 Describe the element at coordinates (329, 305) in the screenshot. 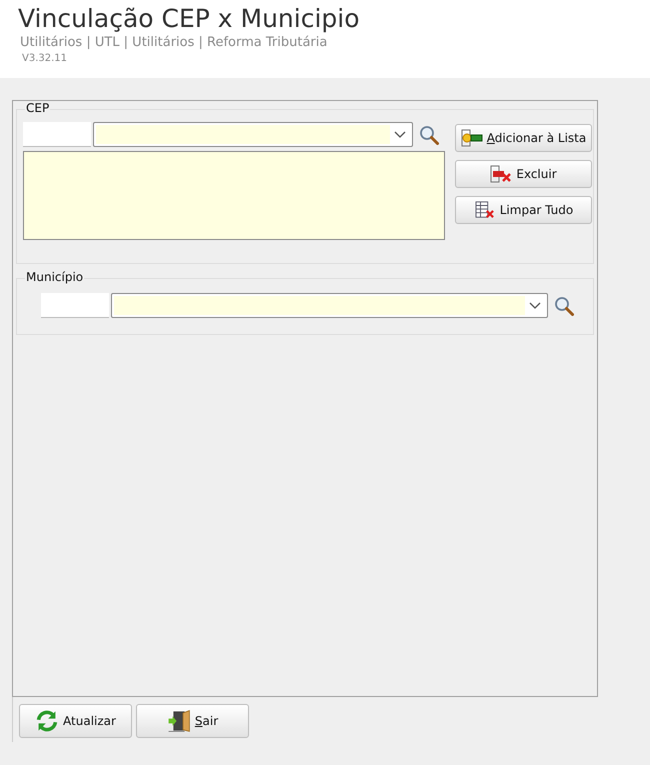

I see `municipio-combo-field` at that location.